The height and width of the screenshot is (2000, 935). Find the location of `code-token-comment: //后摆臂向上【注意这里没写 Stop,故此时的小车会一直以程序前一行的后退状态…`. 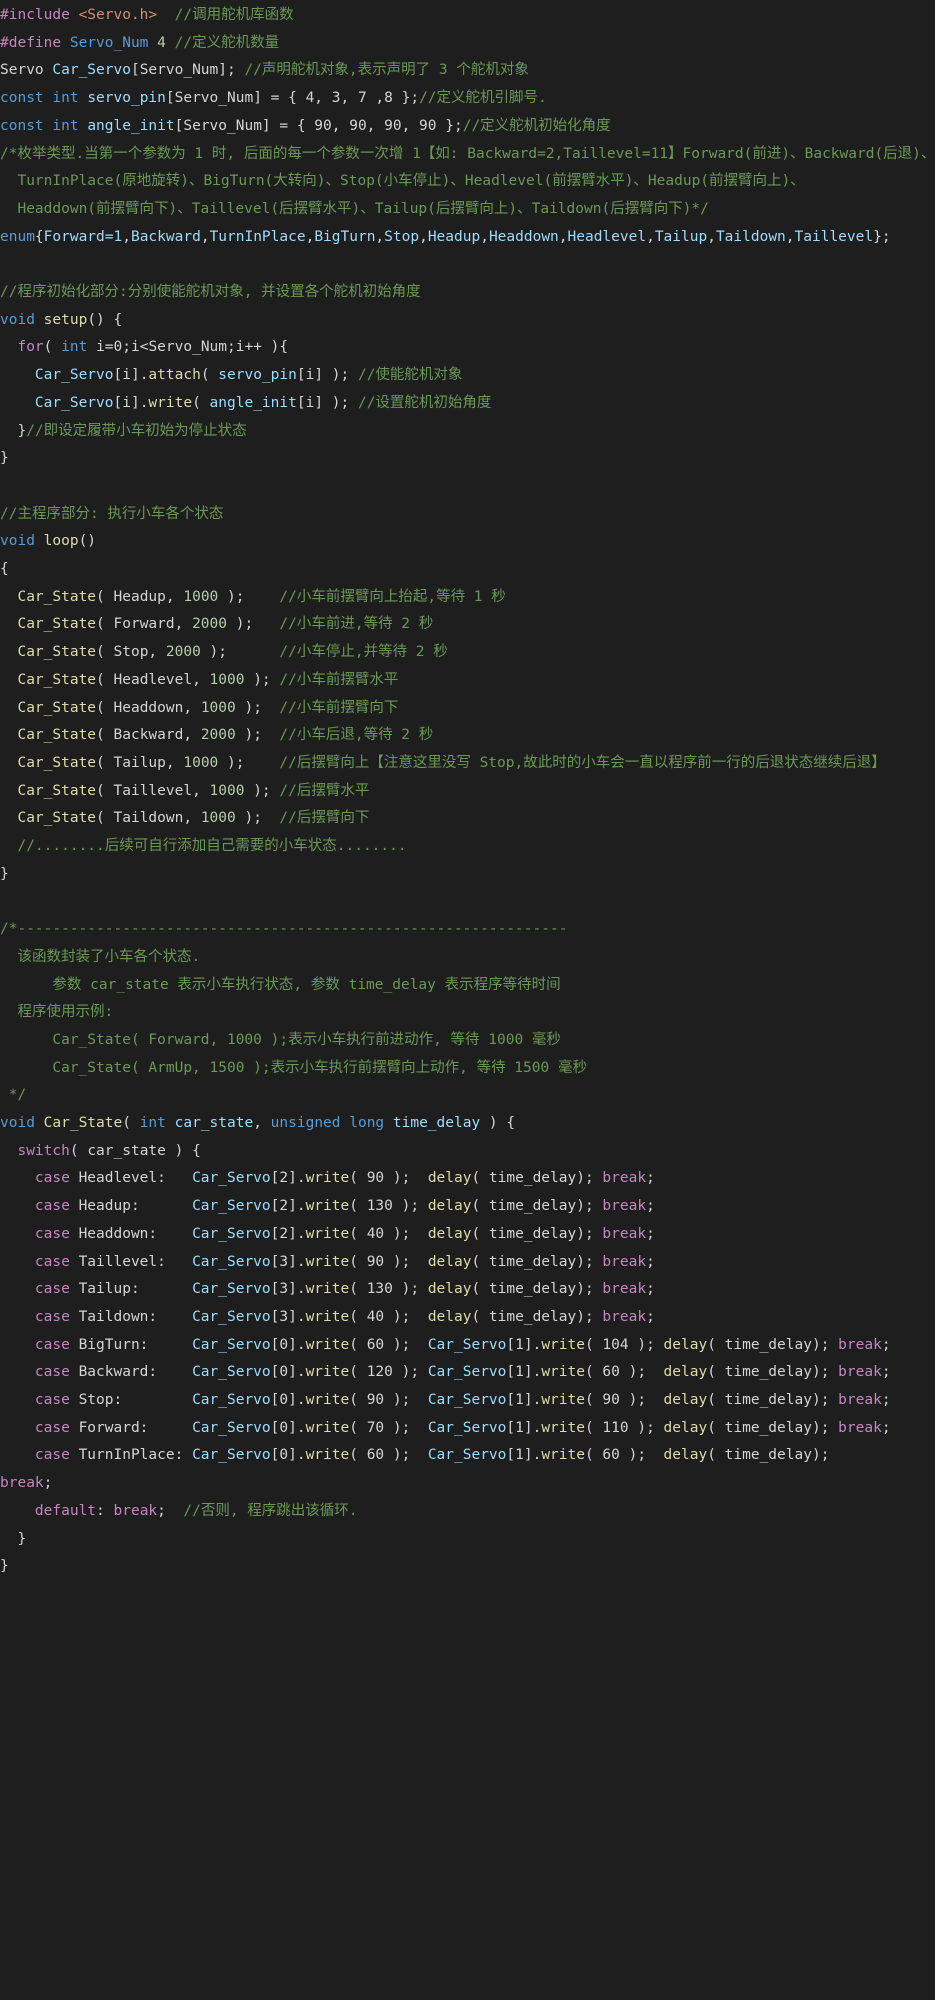

code-token-comment: //后摆臂向上【注意这里没写 Stop,故此时的小车会一直以程序前一行的后退状态… is located at coordinates (582, 762).